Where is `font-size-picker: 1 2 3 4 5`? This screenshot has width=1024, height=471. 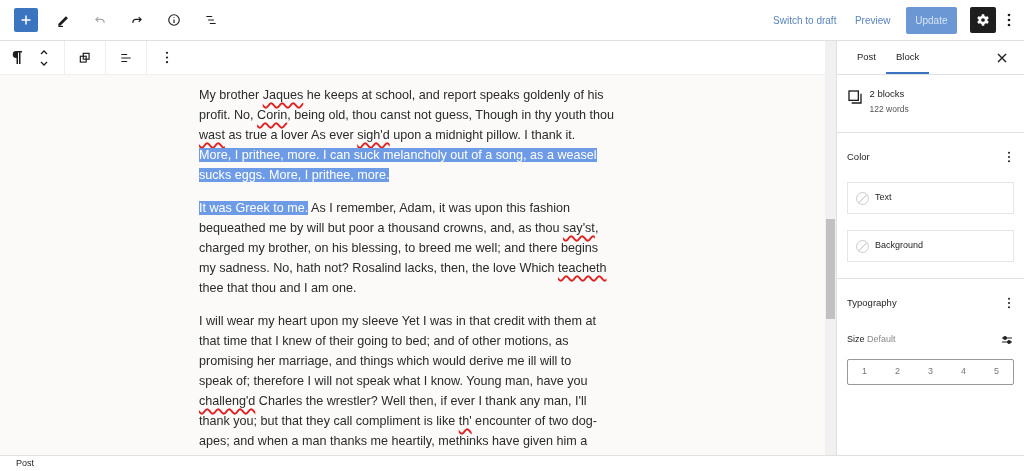
font-size-picker: 1 2 3 4 5 is located at coordinates (930, 371).